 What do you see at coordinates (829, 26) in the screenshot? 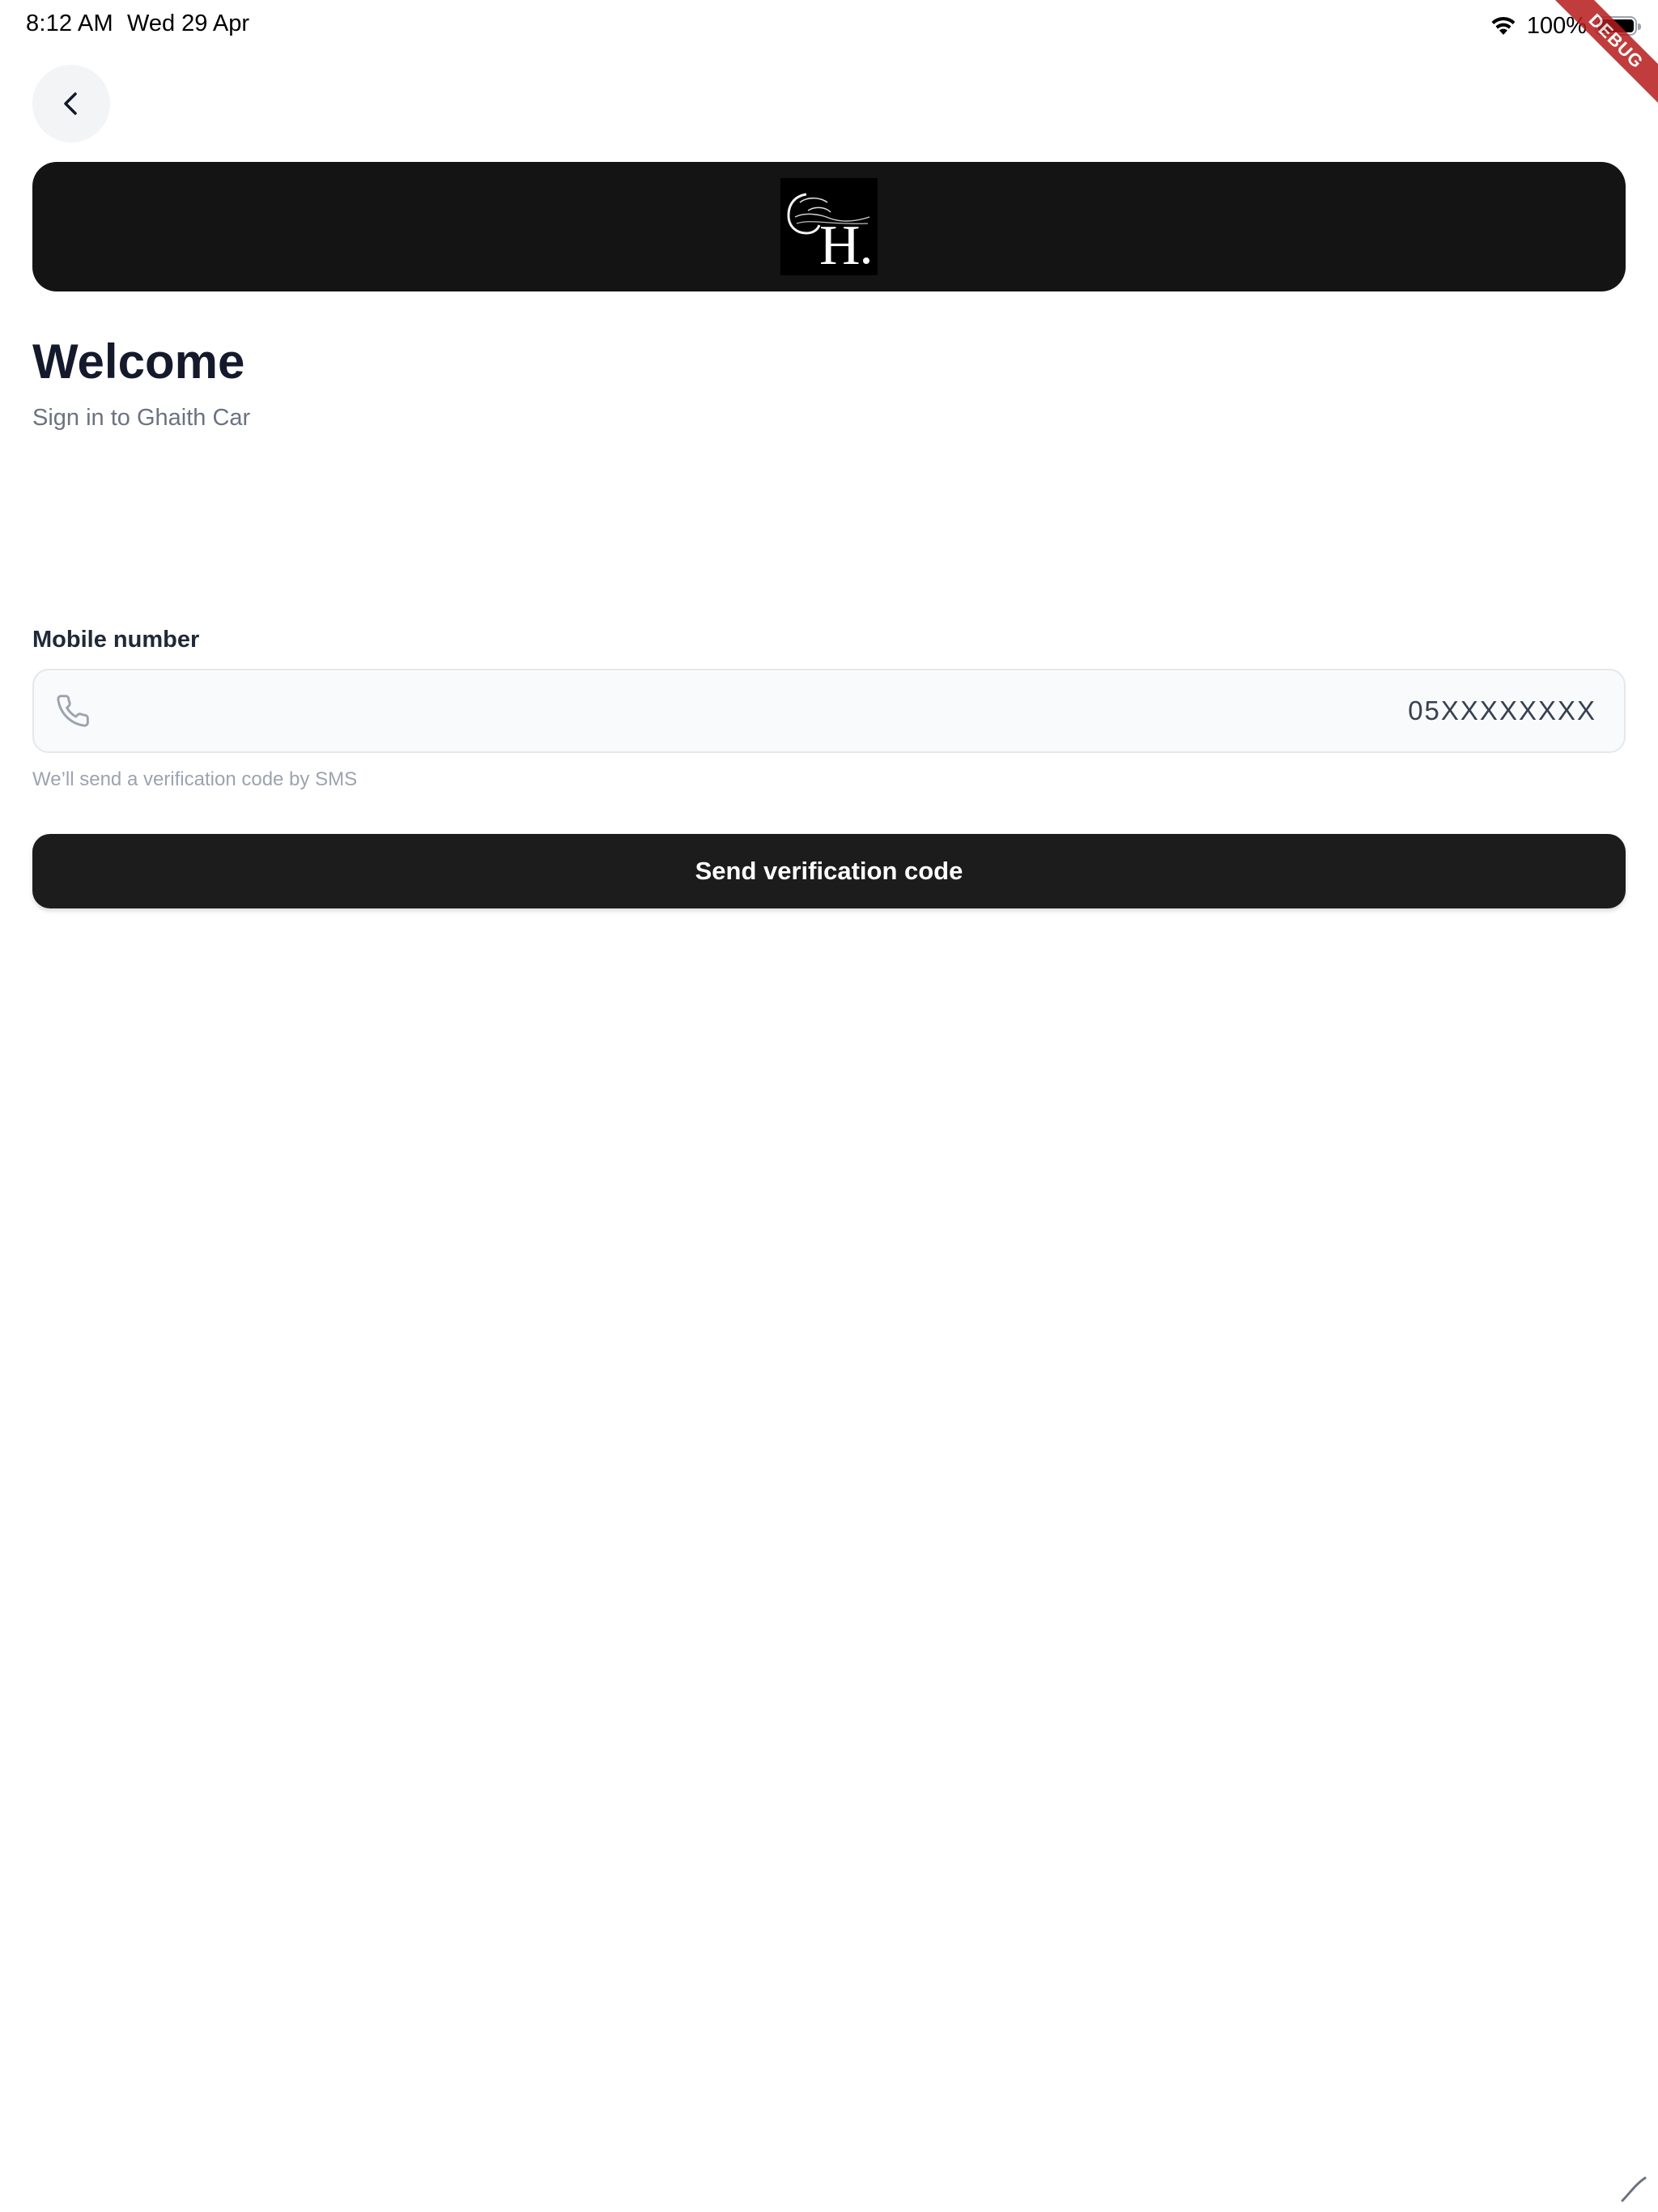
I see `status-bar: 8:12 AM Wed 29 Apr 100%` at bounding box center [829, 26].